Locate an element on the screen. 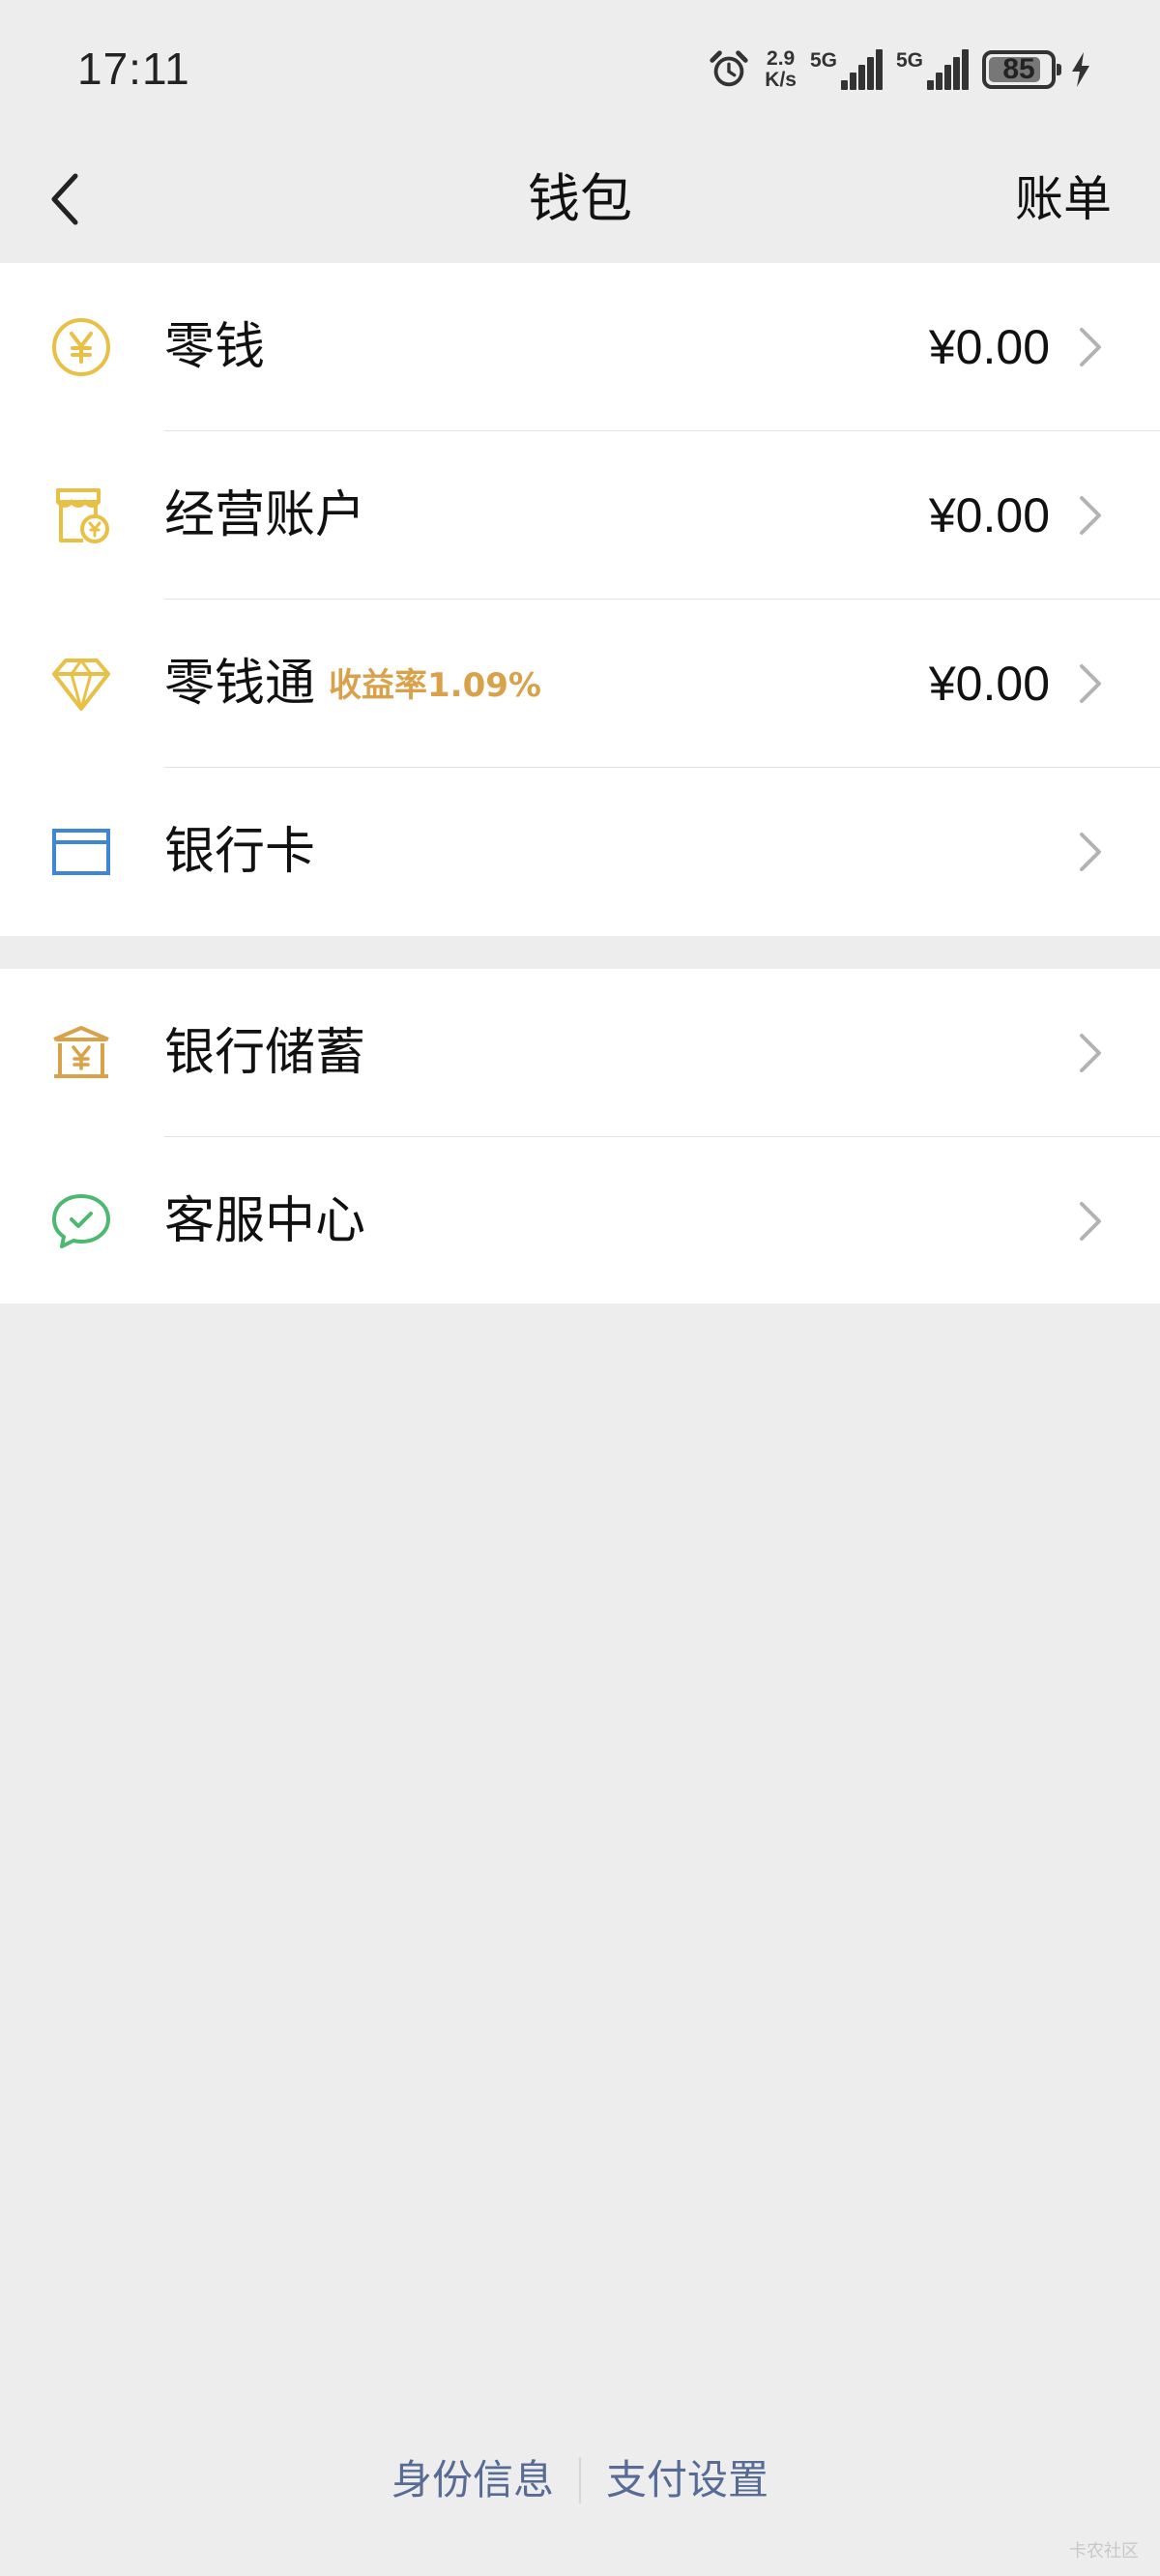  network-speed: 2.9 K/s is located at coordinates (781, 69).